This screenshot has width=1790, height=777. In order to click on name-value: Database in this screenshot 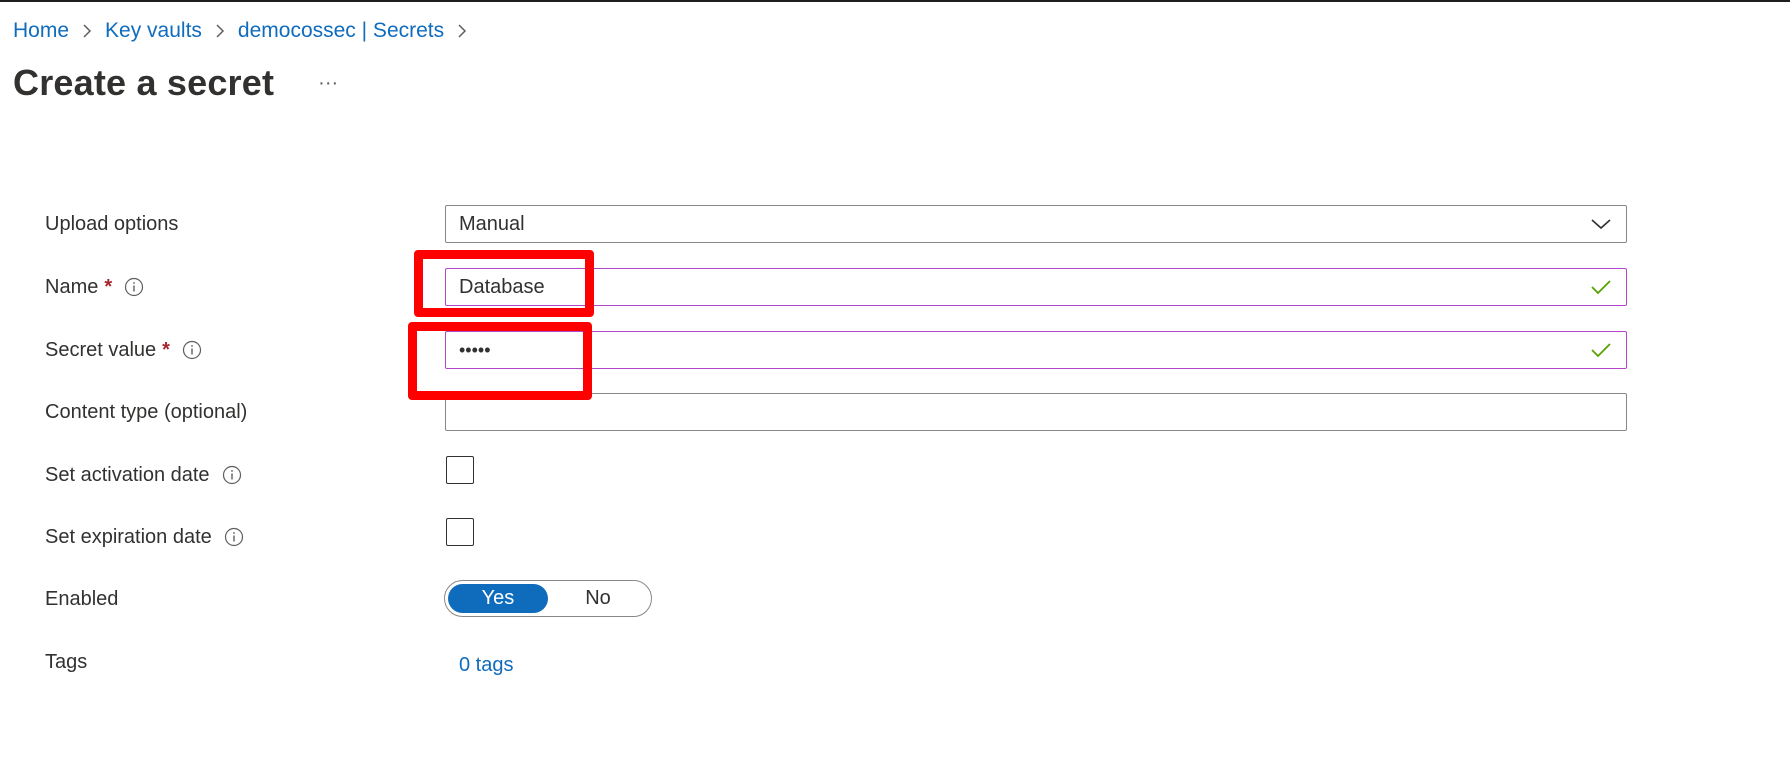, I will do `click(502, 286)`.